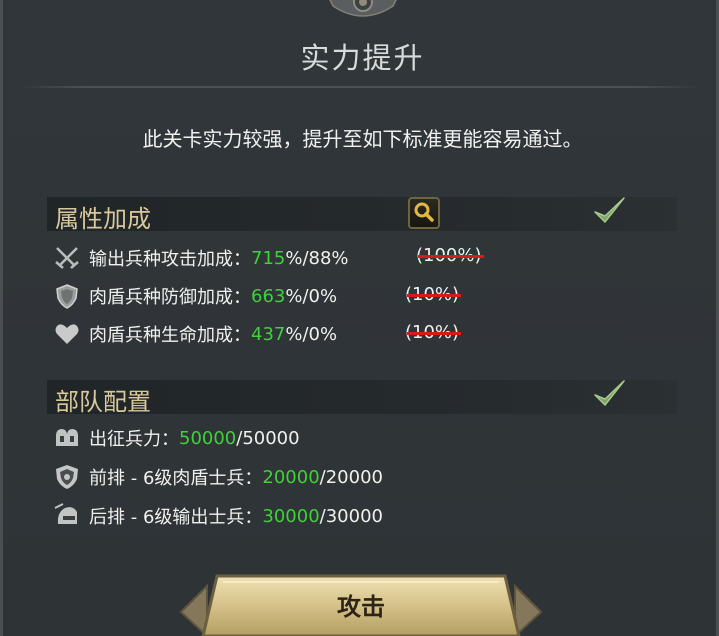  What do you see at coordinates (362, 215) in the screenshot?
I see `attribute-section-header: 属性加成` at bounding box center [362, 215].